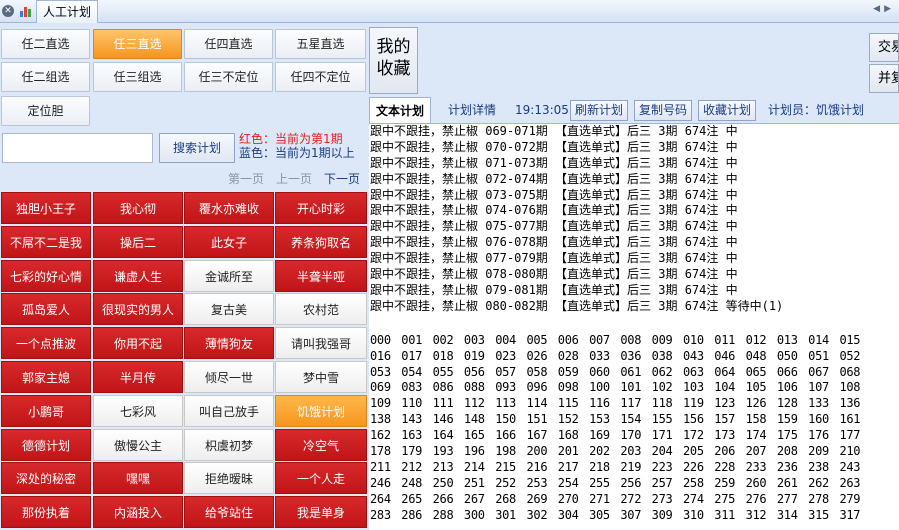  Describe the element at coordinates (46, 410) in the screenshot. I see `planner-item: 小鹏哥` at that location.